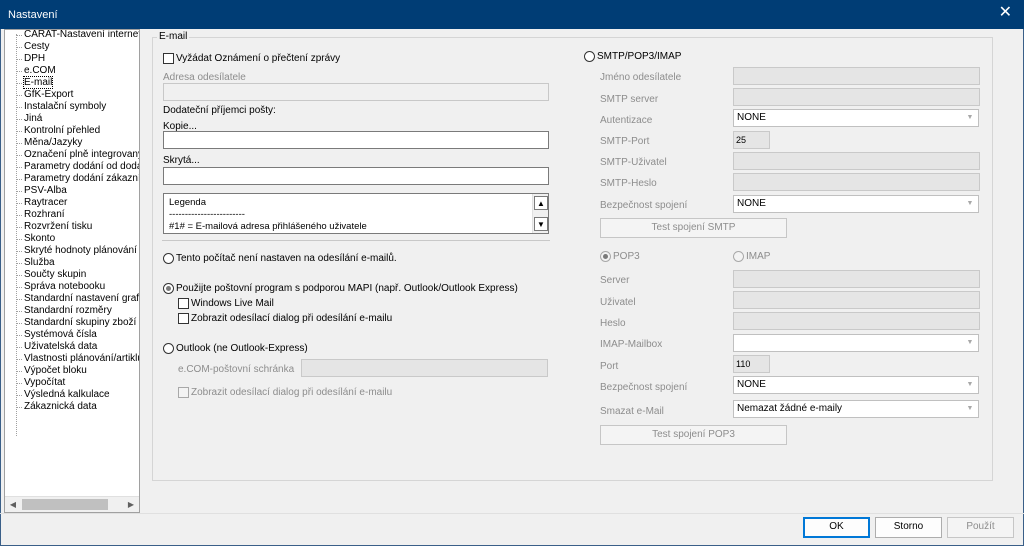  What do you see at coordinates (856, 118) in the screenshot?
I see `auth-select: NONE ▼` at bounding box center [856, 118].